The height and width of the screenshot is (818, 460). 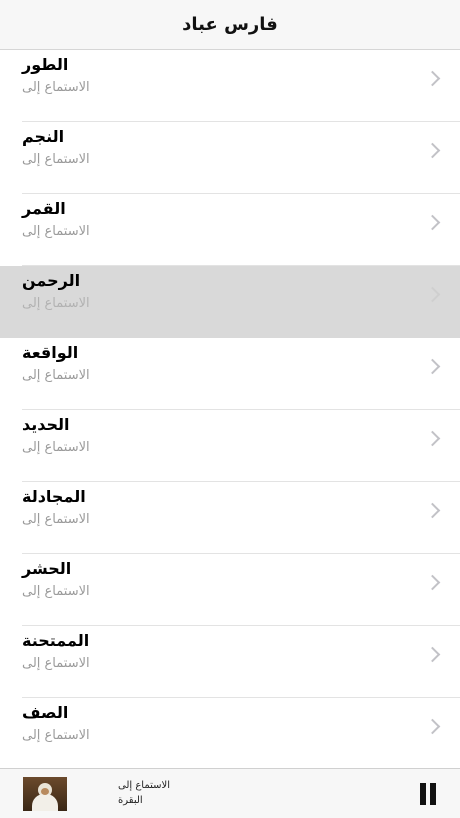 I want to click on navigation-bar: فارس عباد, so click(x=230, y=25).